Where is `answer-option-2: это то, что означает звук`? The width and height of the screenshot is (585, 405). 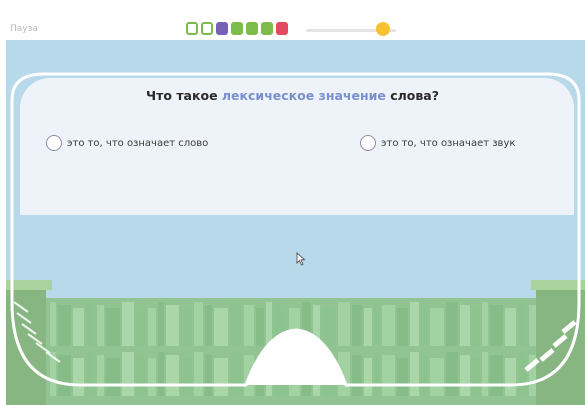 answer-option-2: это то, что означает звук is located at coordinates (437, 143).